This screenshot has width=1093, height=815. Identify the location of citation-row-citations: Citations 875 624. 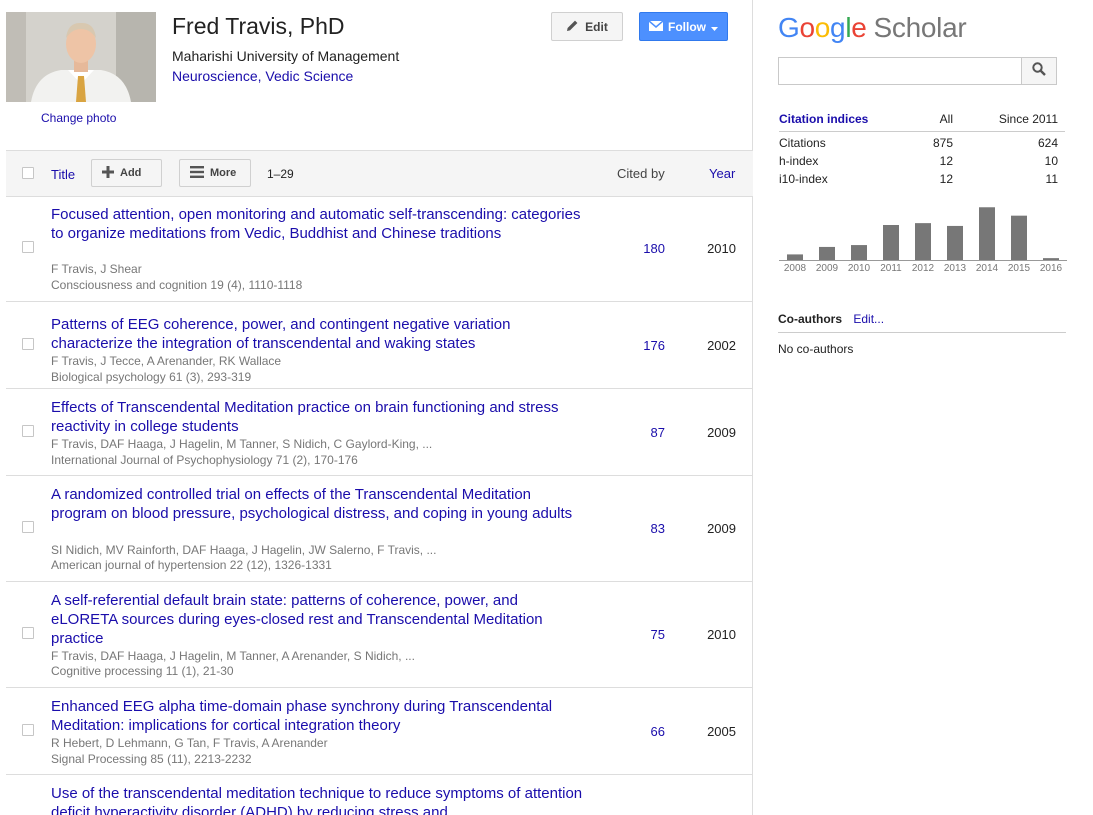
(922, 141).